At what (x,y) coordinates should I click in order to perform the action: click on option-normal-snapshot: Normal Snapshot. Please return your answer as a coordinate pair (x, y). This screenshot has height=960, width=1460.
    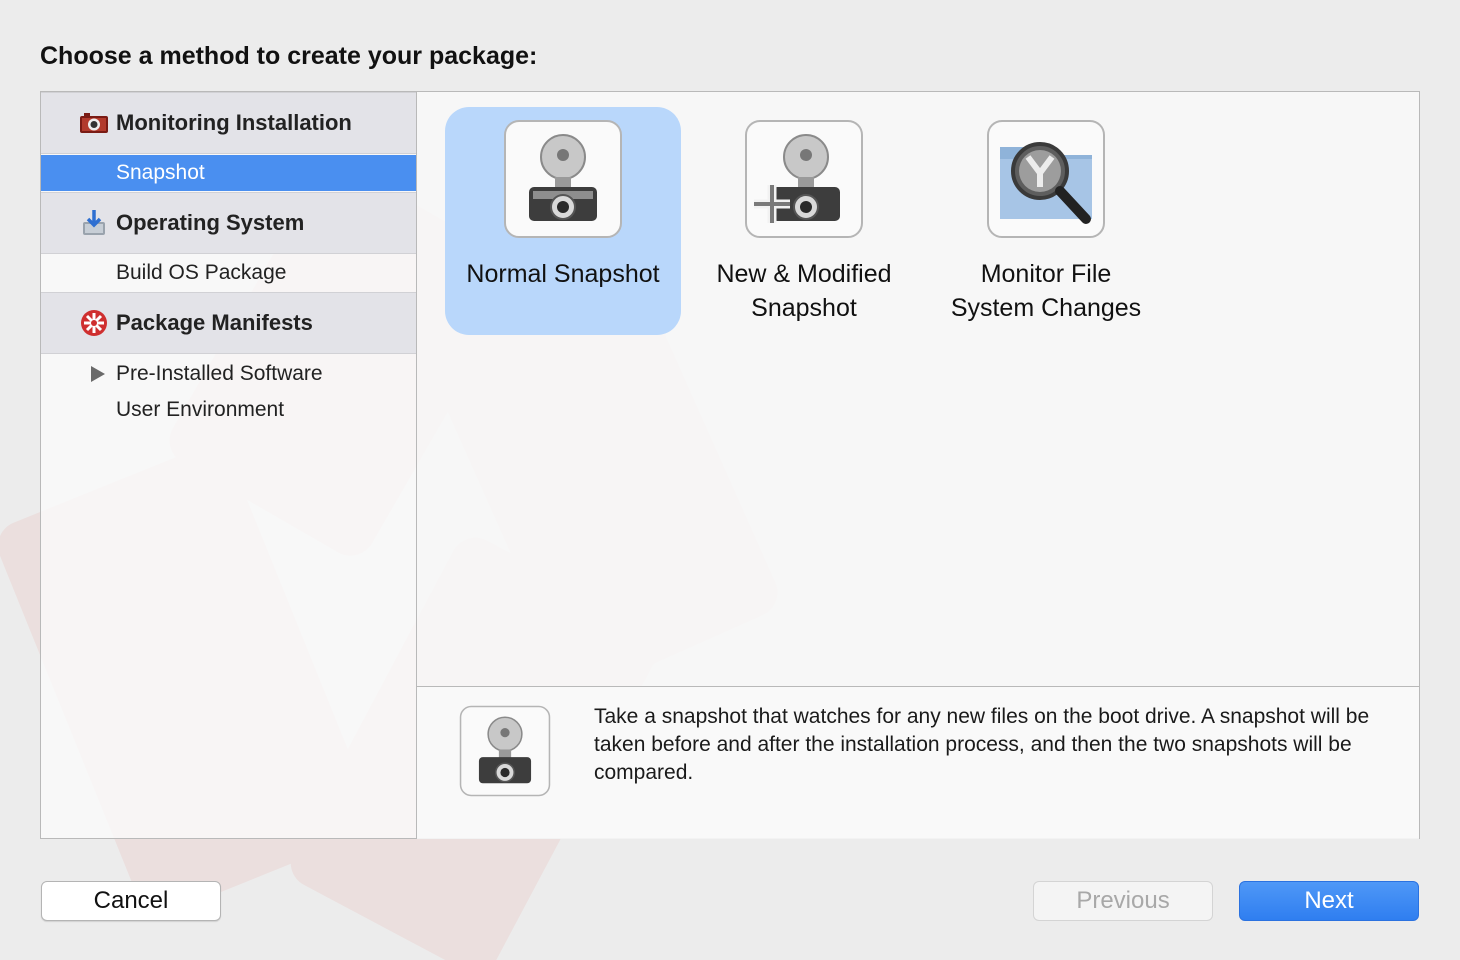
    Looking at the image, I should click on (563, 221).